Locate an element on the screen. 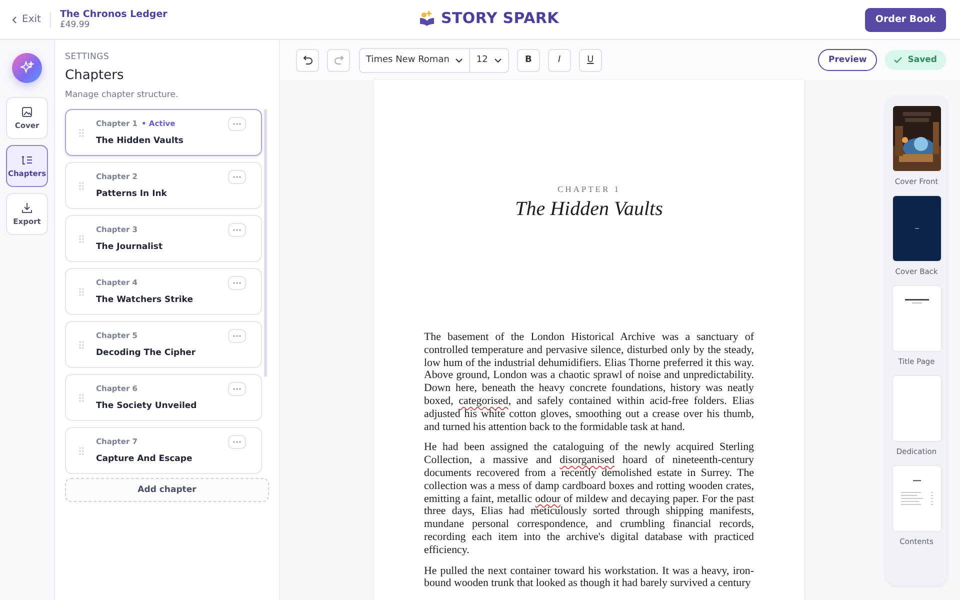 This screenshot has width=960, height=600. chapter-title: The Society Unveiled is located at coordinates (147, 406).